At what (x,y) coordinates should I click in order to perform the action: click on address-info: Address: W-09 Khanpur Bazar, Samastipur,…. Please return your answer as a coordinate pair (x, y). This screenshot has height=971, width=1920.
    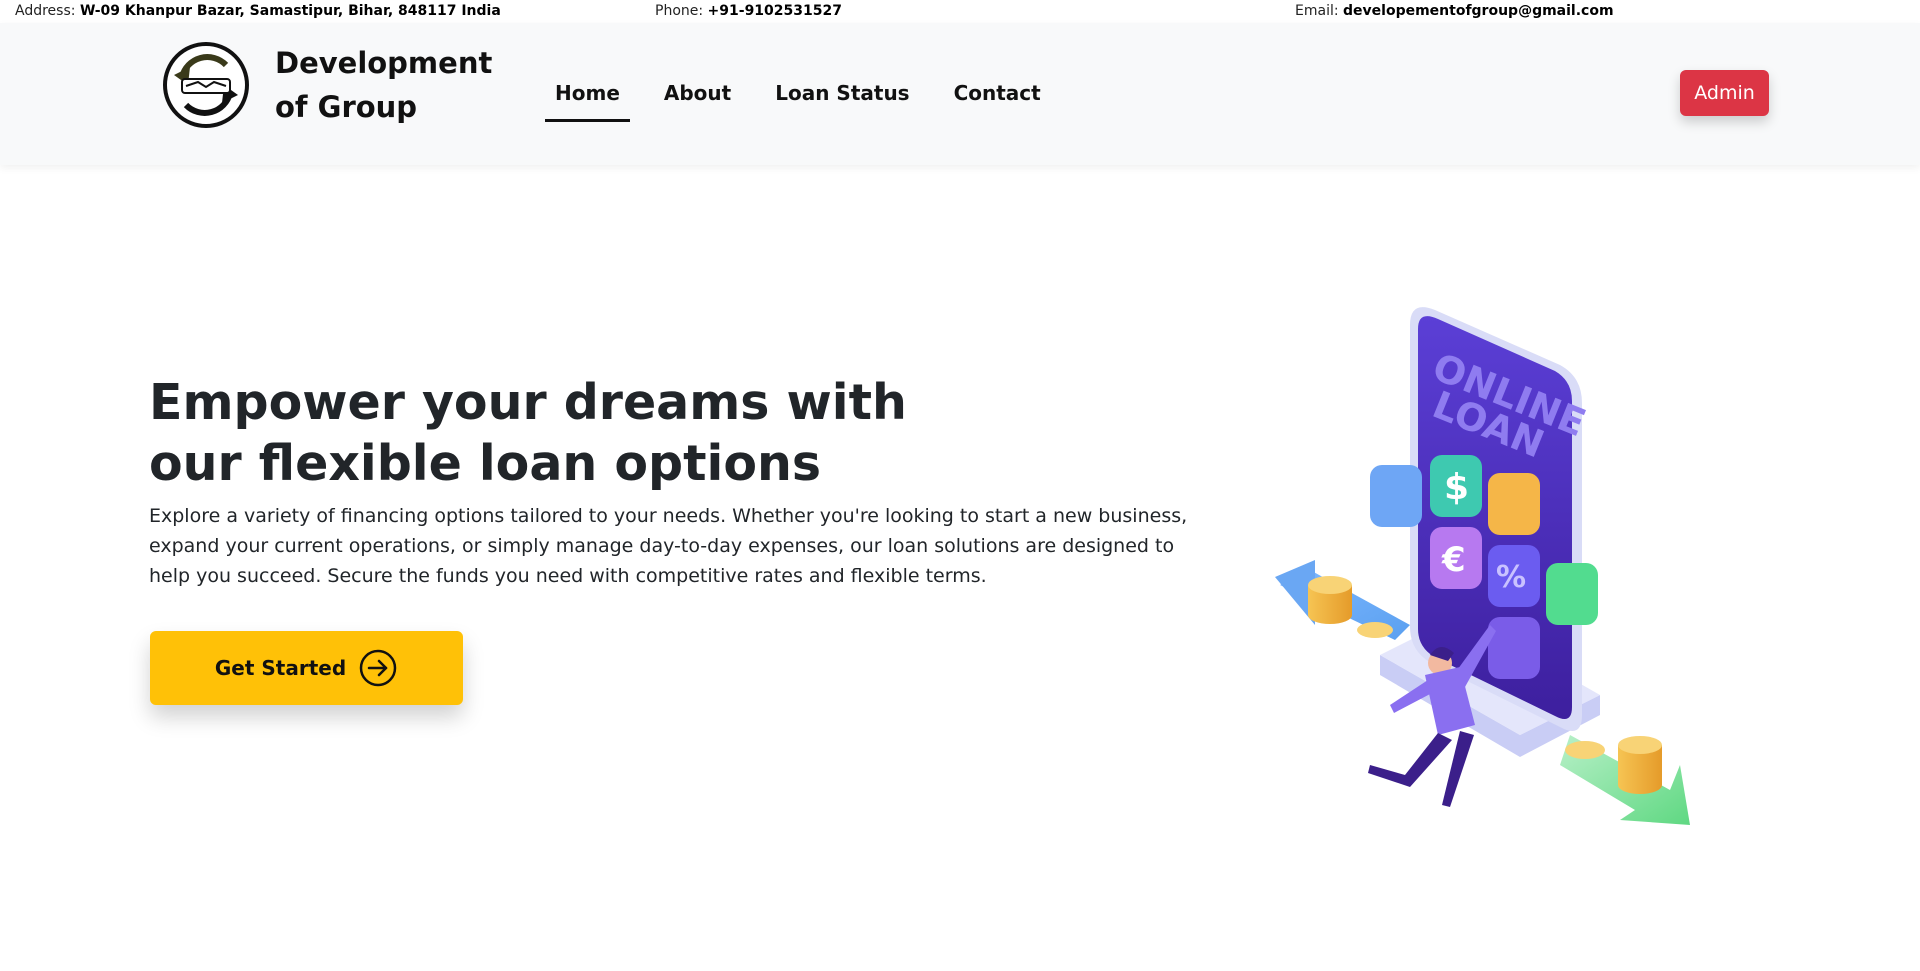
    Looking at the image, I should click on (258, 11).